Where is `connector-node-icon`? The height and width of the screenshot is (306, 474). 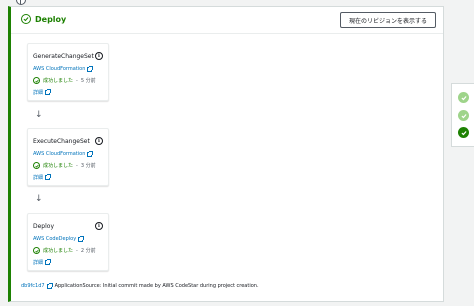 connector-node-icon is located at coordinates (21, 2).